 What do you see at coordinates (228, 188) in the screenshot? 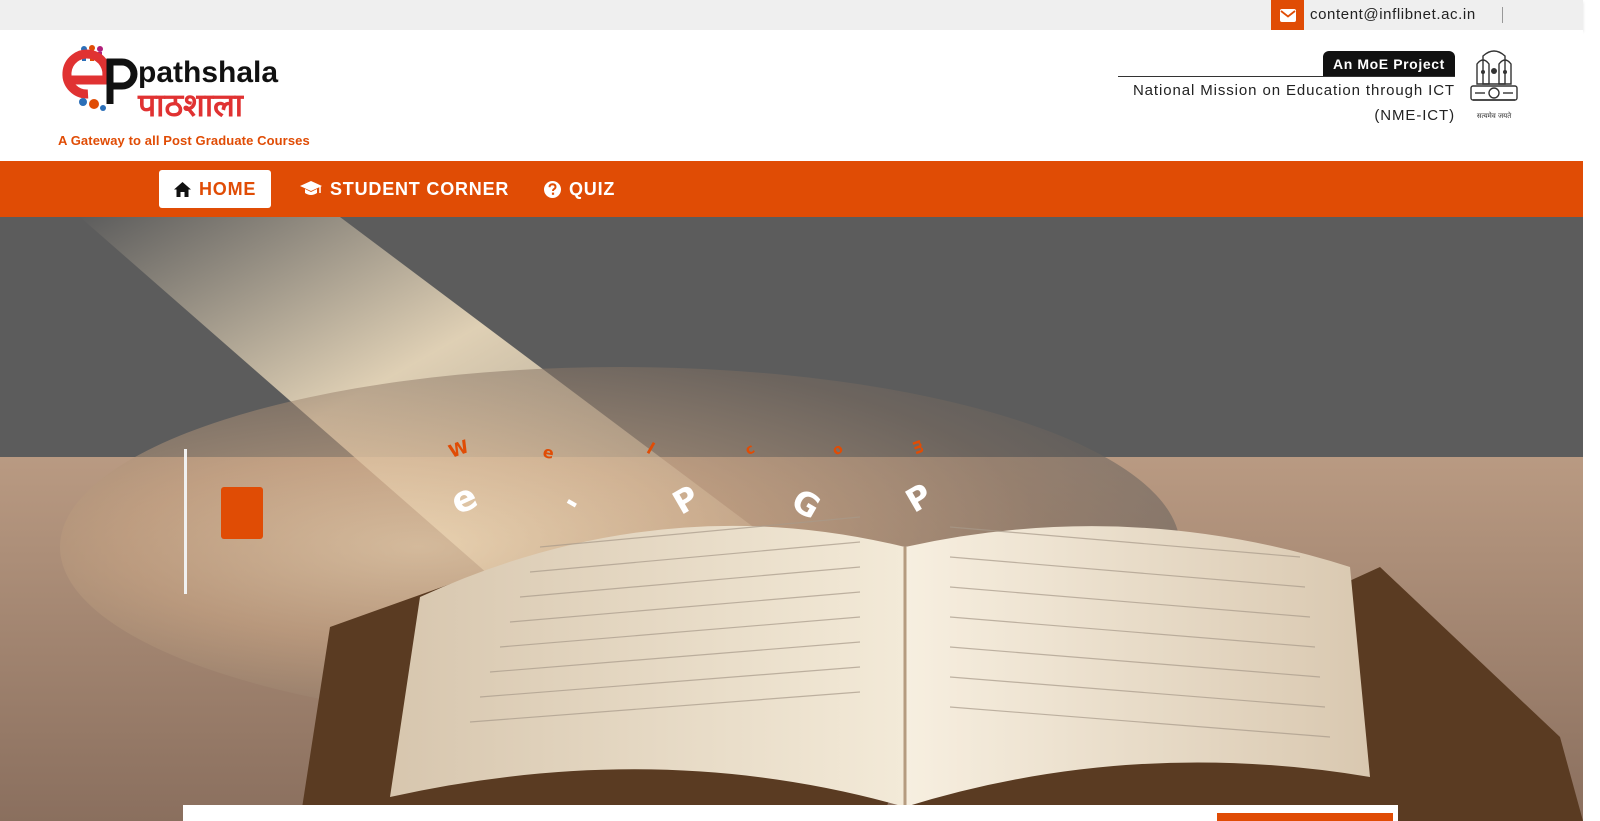
I see `nav-label-home: HOME` at bounding box center [228, 188].